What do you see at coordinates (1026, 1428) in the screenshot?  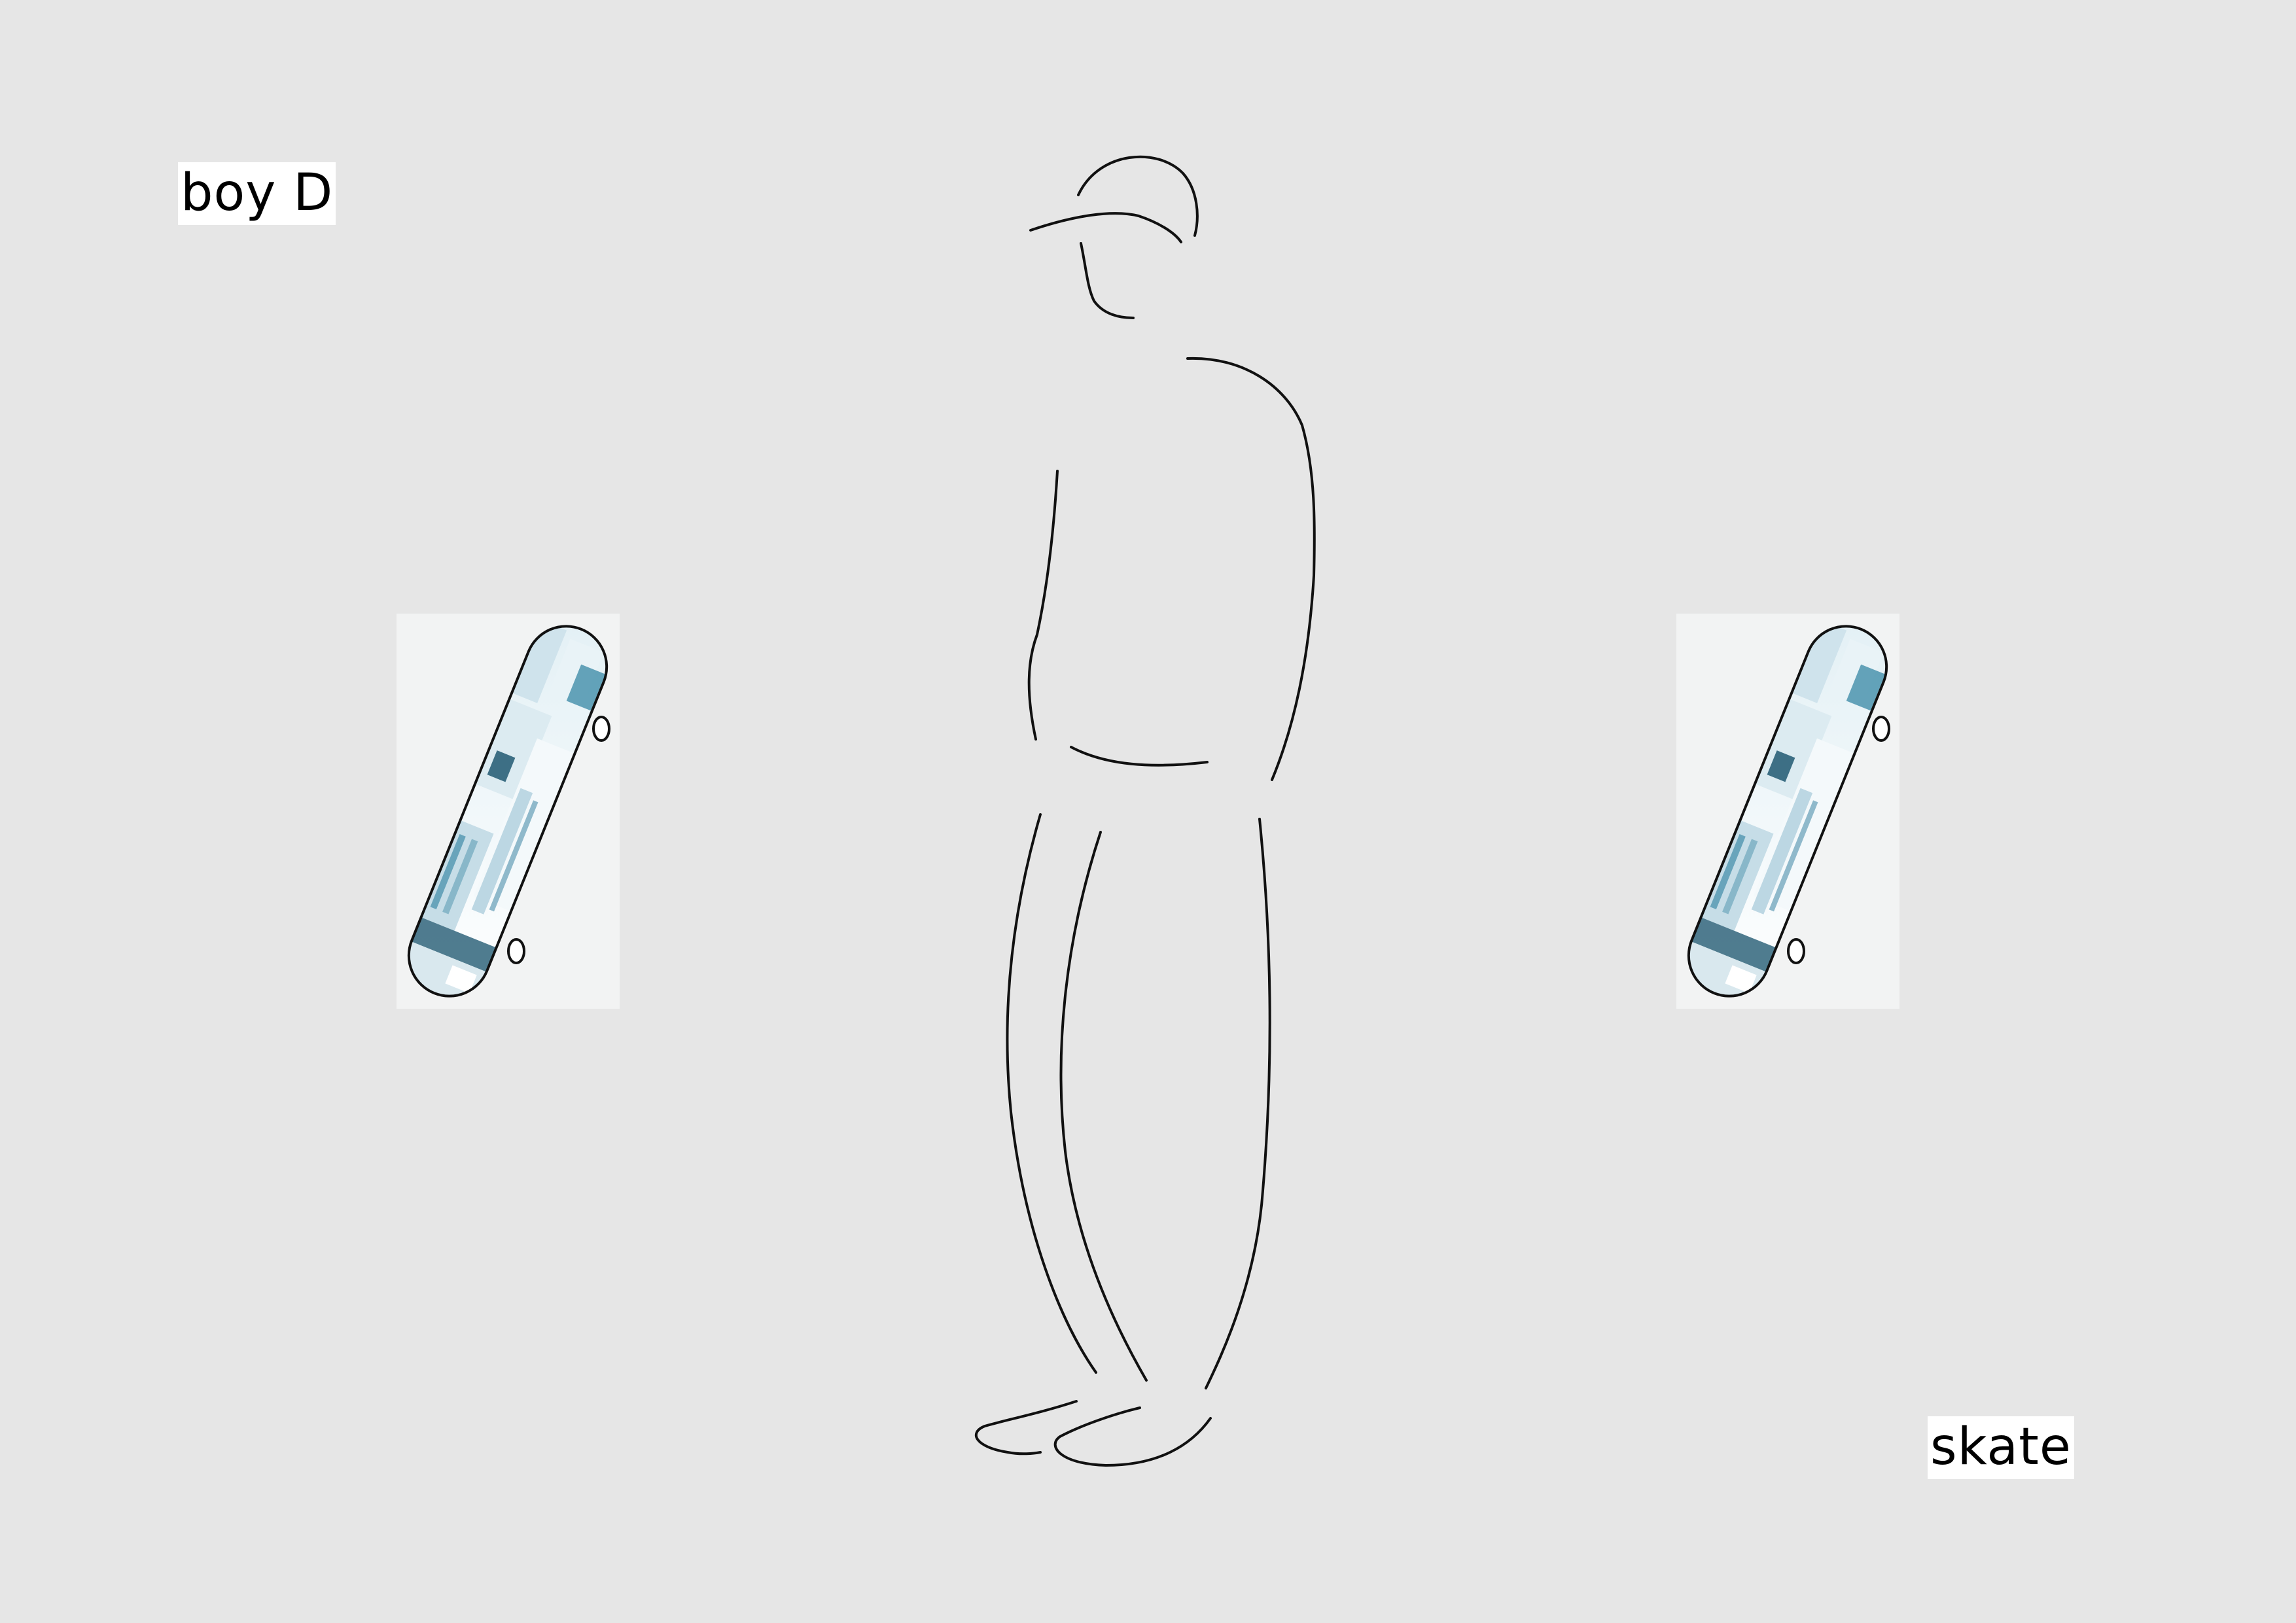 I see `shoe-front` at bounding box center [1026, 1428].